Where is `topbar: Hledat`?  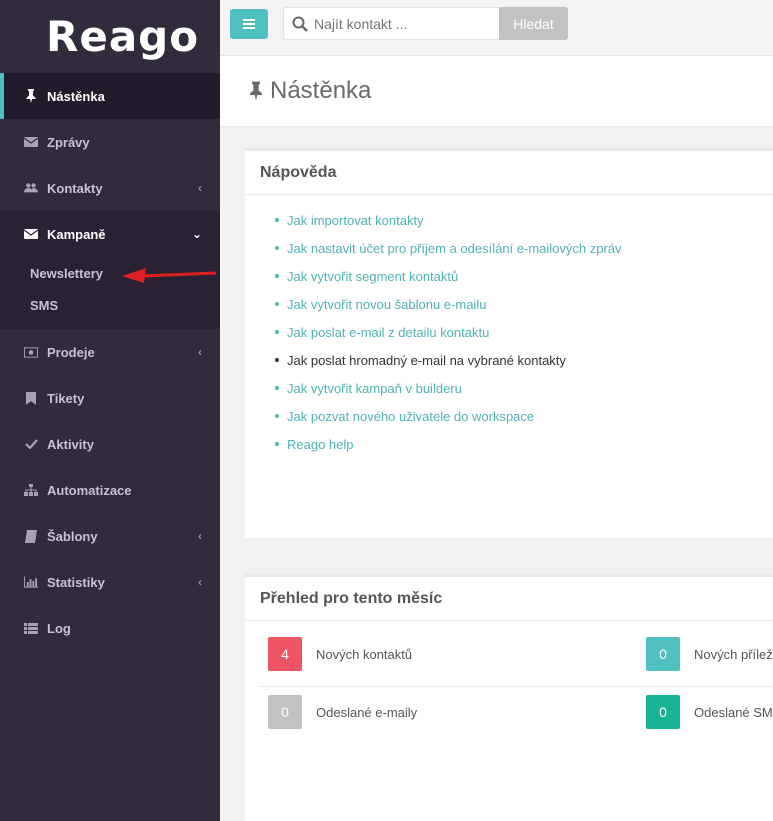 topbar: Hledat is located at coordinates (496, 28).